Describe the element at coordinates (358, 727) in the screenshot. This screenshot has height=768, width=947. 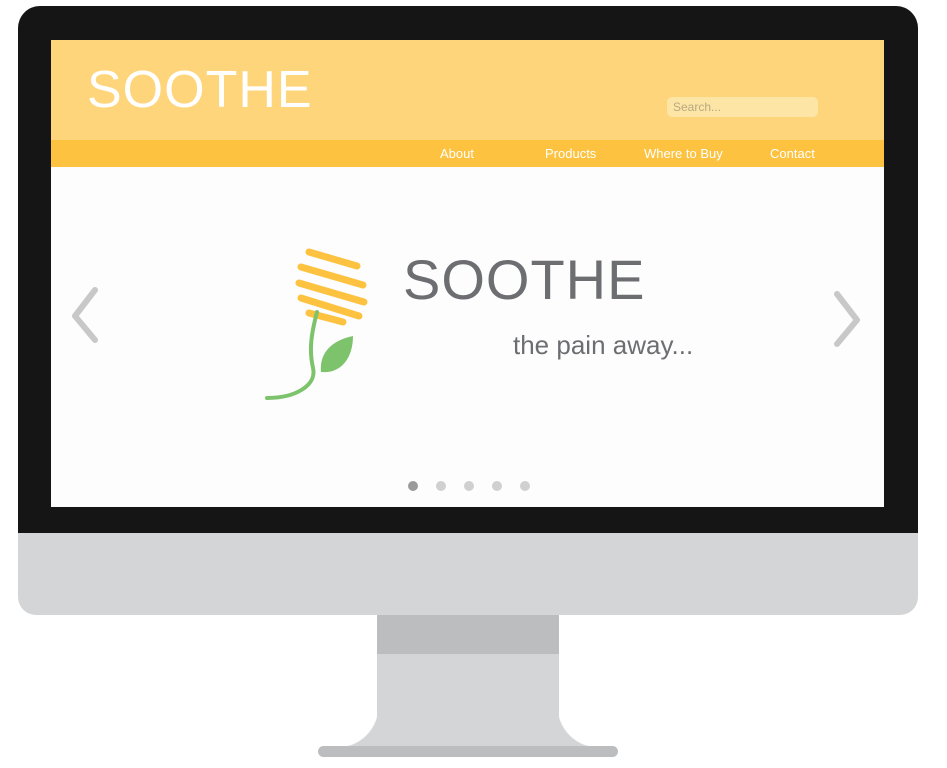
I see `monitor-neck-curve-left` at that location.